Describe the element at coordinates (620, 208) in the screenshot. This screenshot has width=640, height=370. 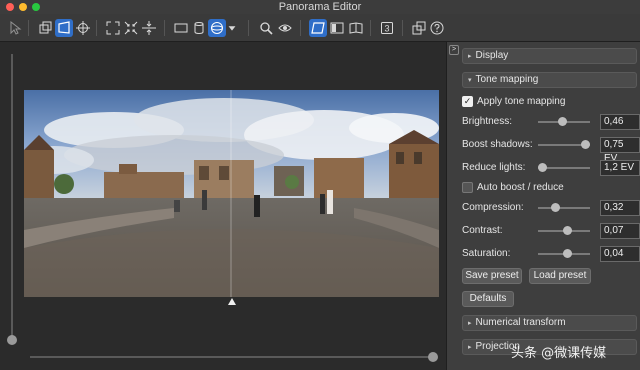
I see `compression-value: 0,32` at that location.